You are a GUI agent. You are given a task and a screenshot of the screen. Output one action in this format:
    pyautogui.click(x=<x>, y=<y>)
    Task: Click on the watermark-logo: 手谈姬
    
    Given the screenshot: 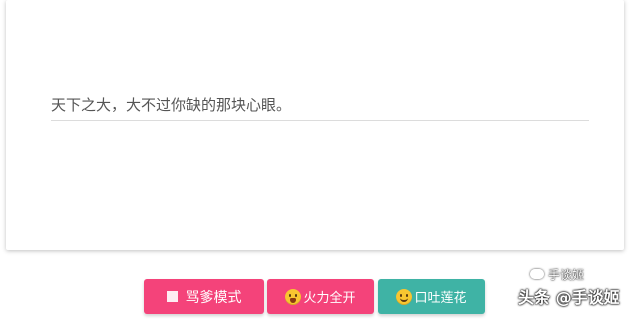 What is the action you would take?
    pyautogui.click(x=557, y=274)
    